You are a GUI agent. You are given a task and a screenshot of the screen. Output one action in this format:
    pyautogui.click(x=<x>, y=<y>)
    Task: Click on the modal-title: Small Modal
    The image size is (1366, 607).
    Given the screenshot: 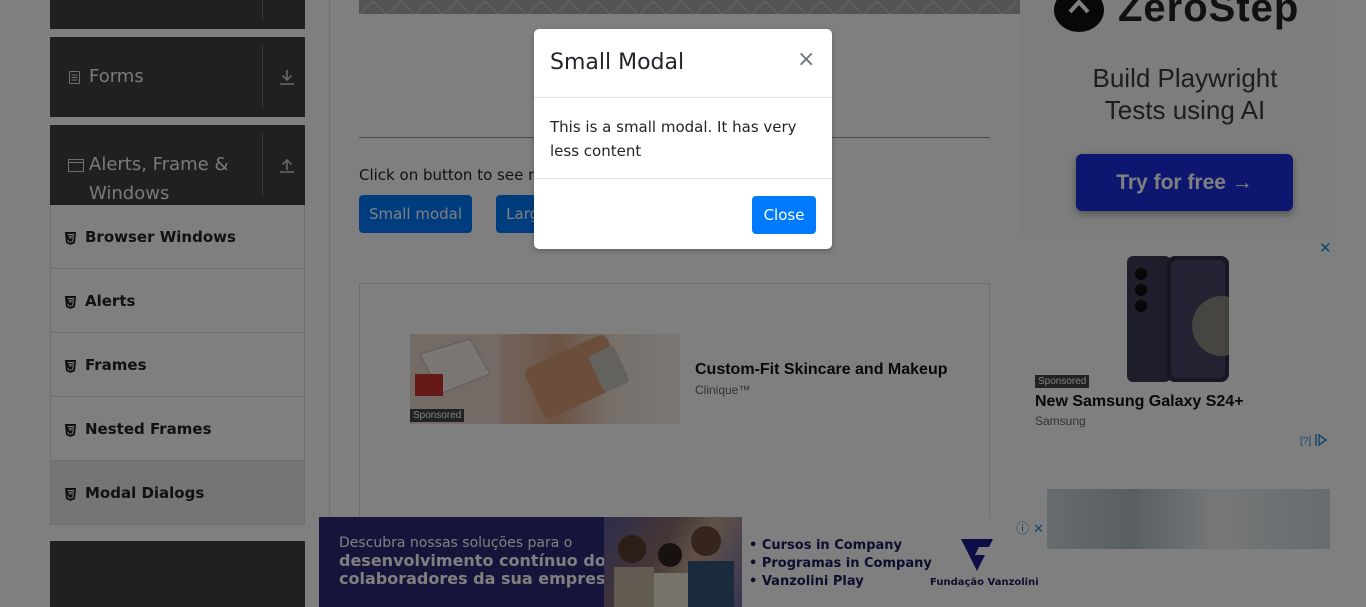 What is the action you would take?
    pyautogui.click(x=617, y=62)
    